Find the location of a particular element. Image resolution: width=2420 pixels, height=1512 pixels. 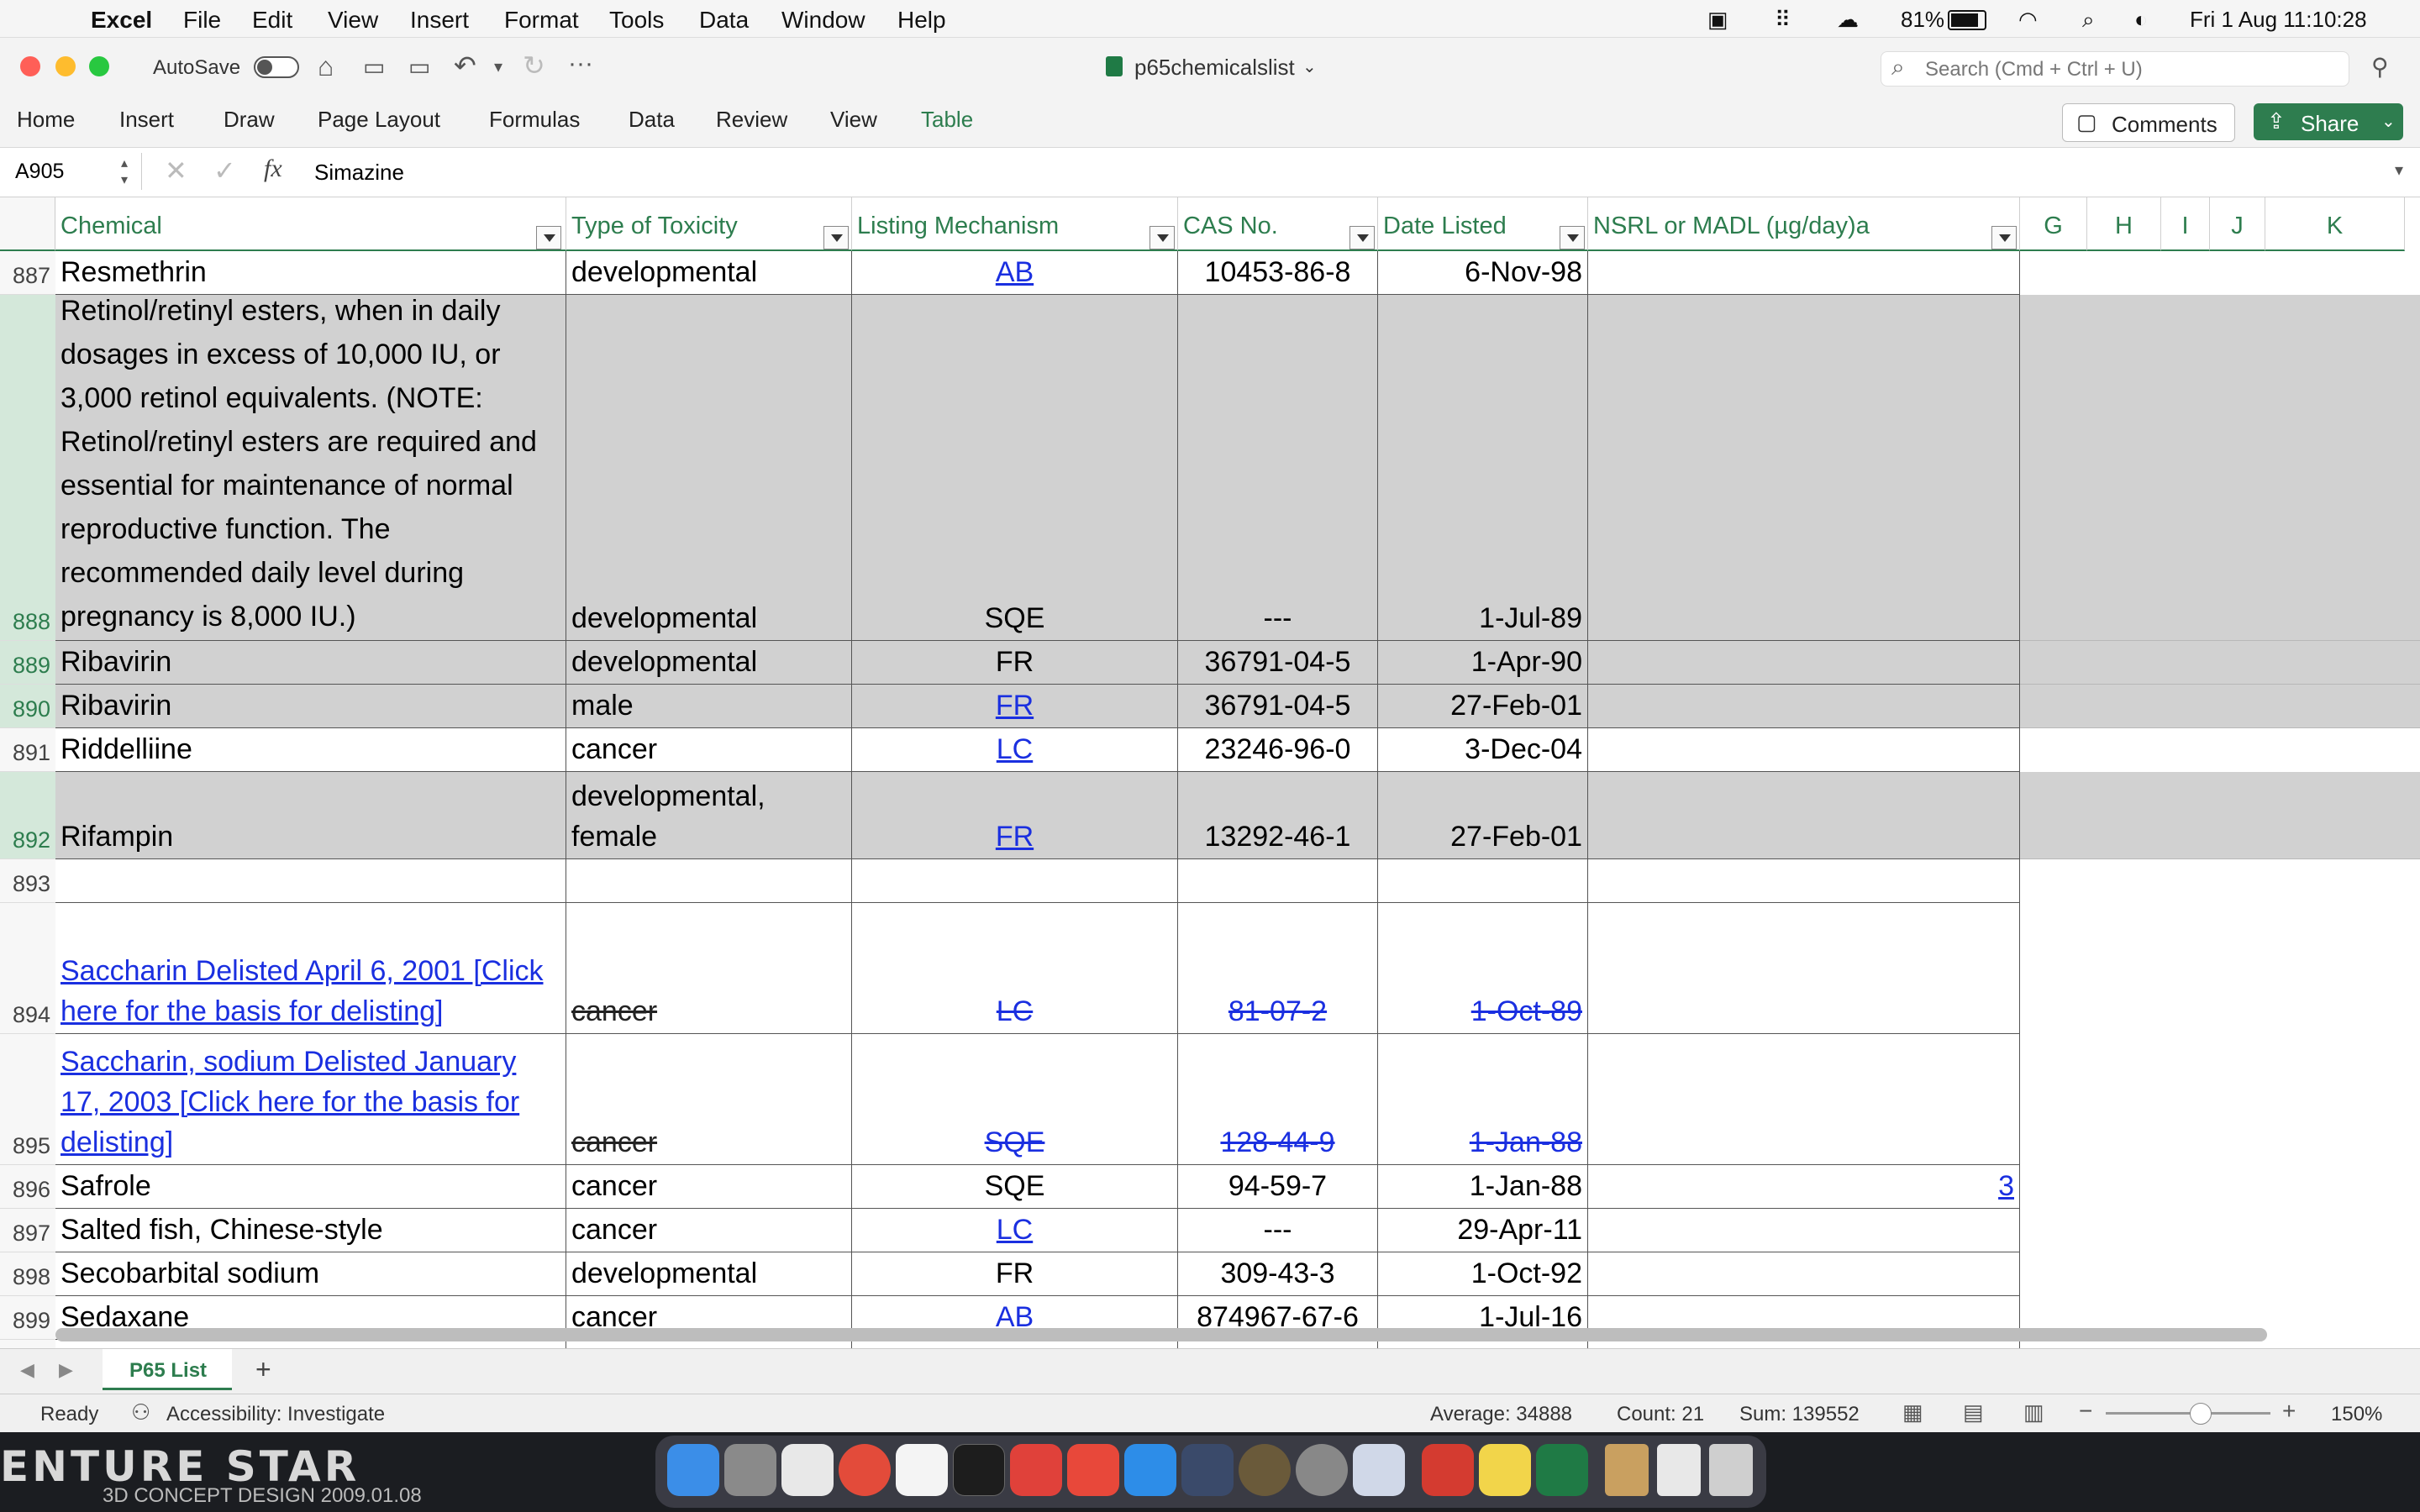

cell-tox: male is located at coordinates (709, 706).